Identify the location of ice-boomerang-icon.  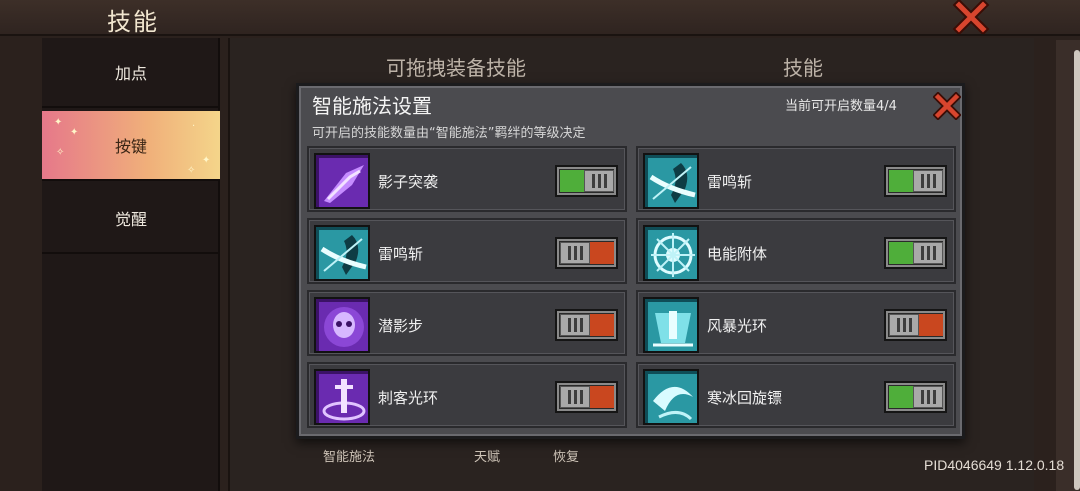
(671, 397).